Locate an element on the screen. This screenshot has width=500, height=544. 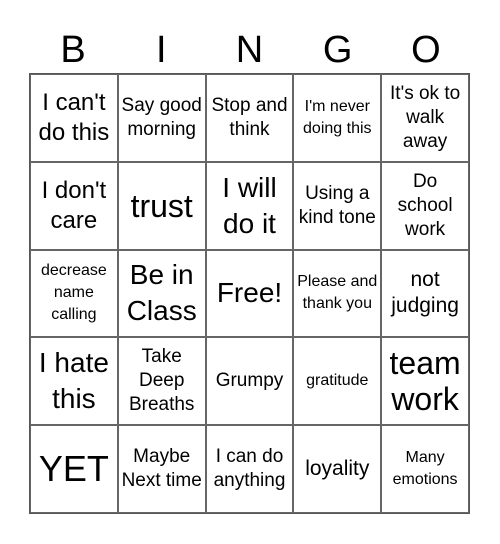
bingo-cell-text: Maybe Next time is located at coordinates (161, 469).